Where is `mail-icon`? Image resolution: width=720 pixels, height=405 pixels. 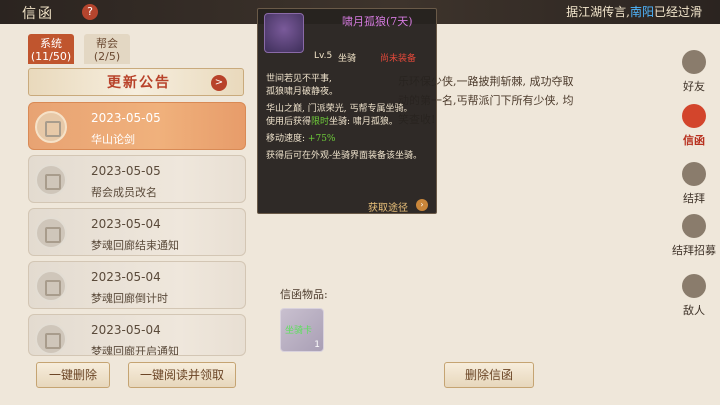 mail-icon is located at coordinates (694, 116).